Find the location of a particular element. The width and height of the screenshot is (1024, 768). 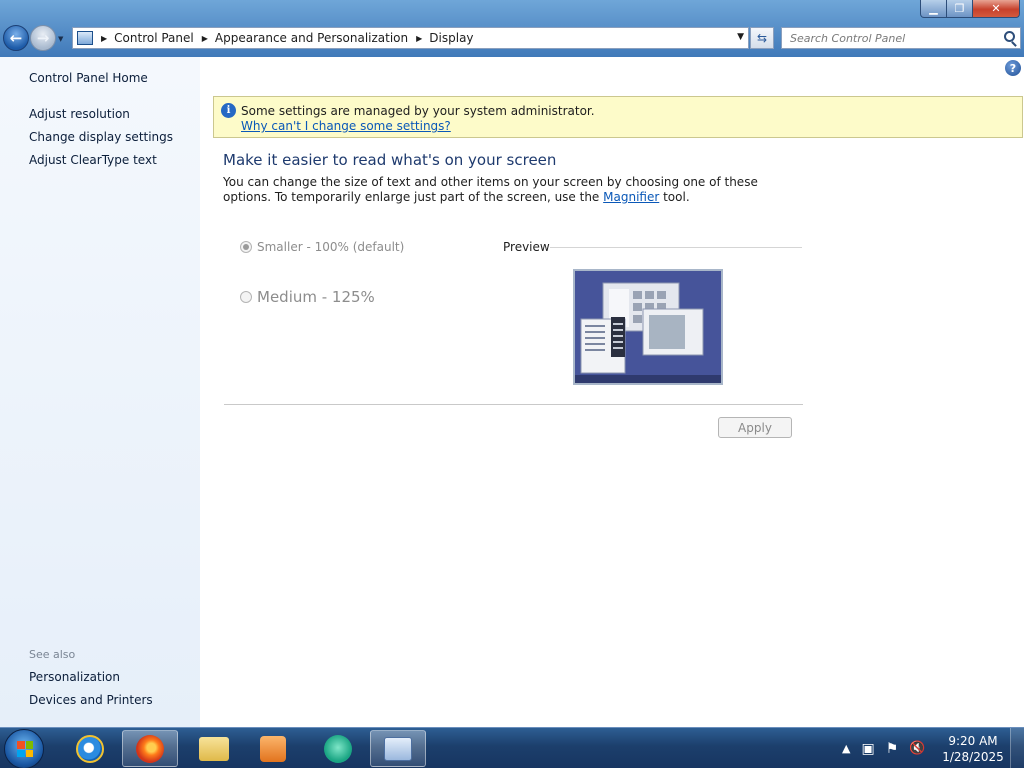

close-button: ✕ is located at coordinates (996, 9).